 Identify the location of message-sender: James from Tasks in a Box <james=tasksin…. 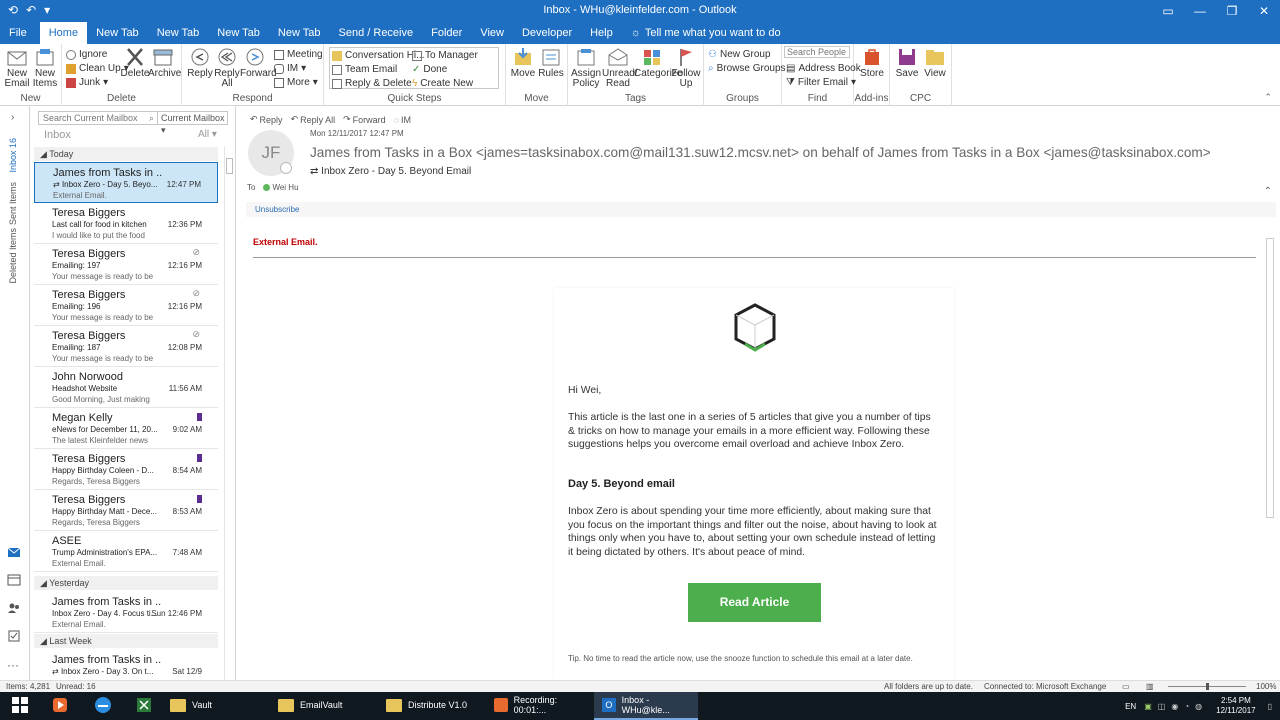
(760, 152).